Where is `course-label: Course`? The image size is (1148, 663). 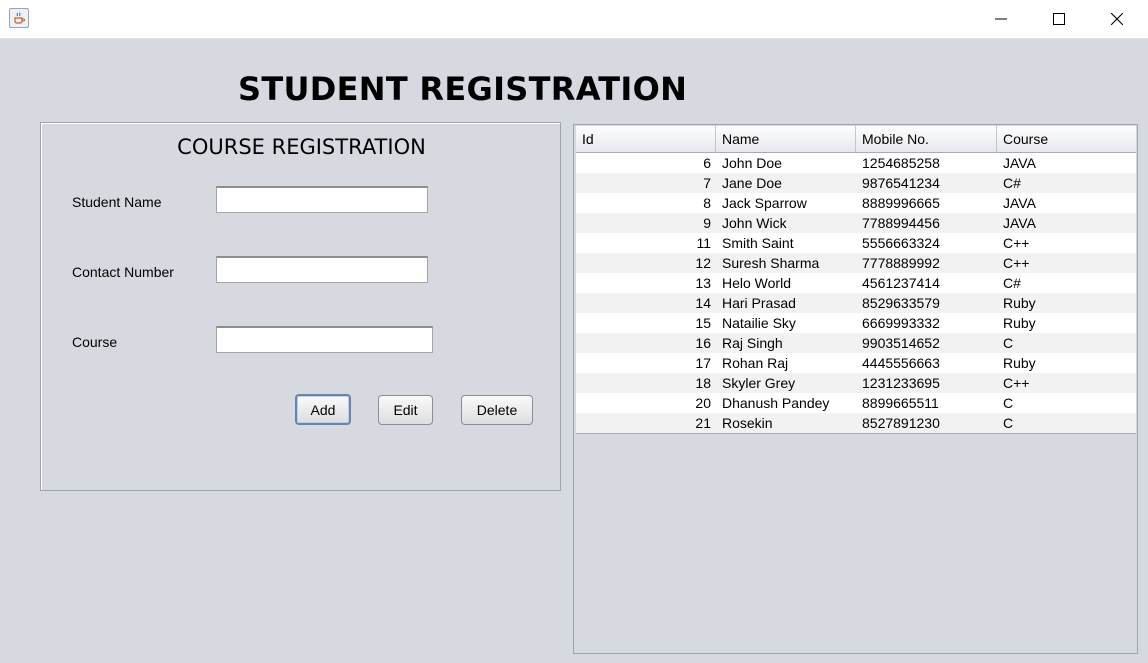 course-label: Course is located at coordinates (95, 342).